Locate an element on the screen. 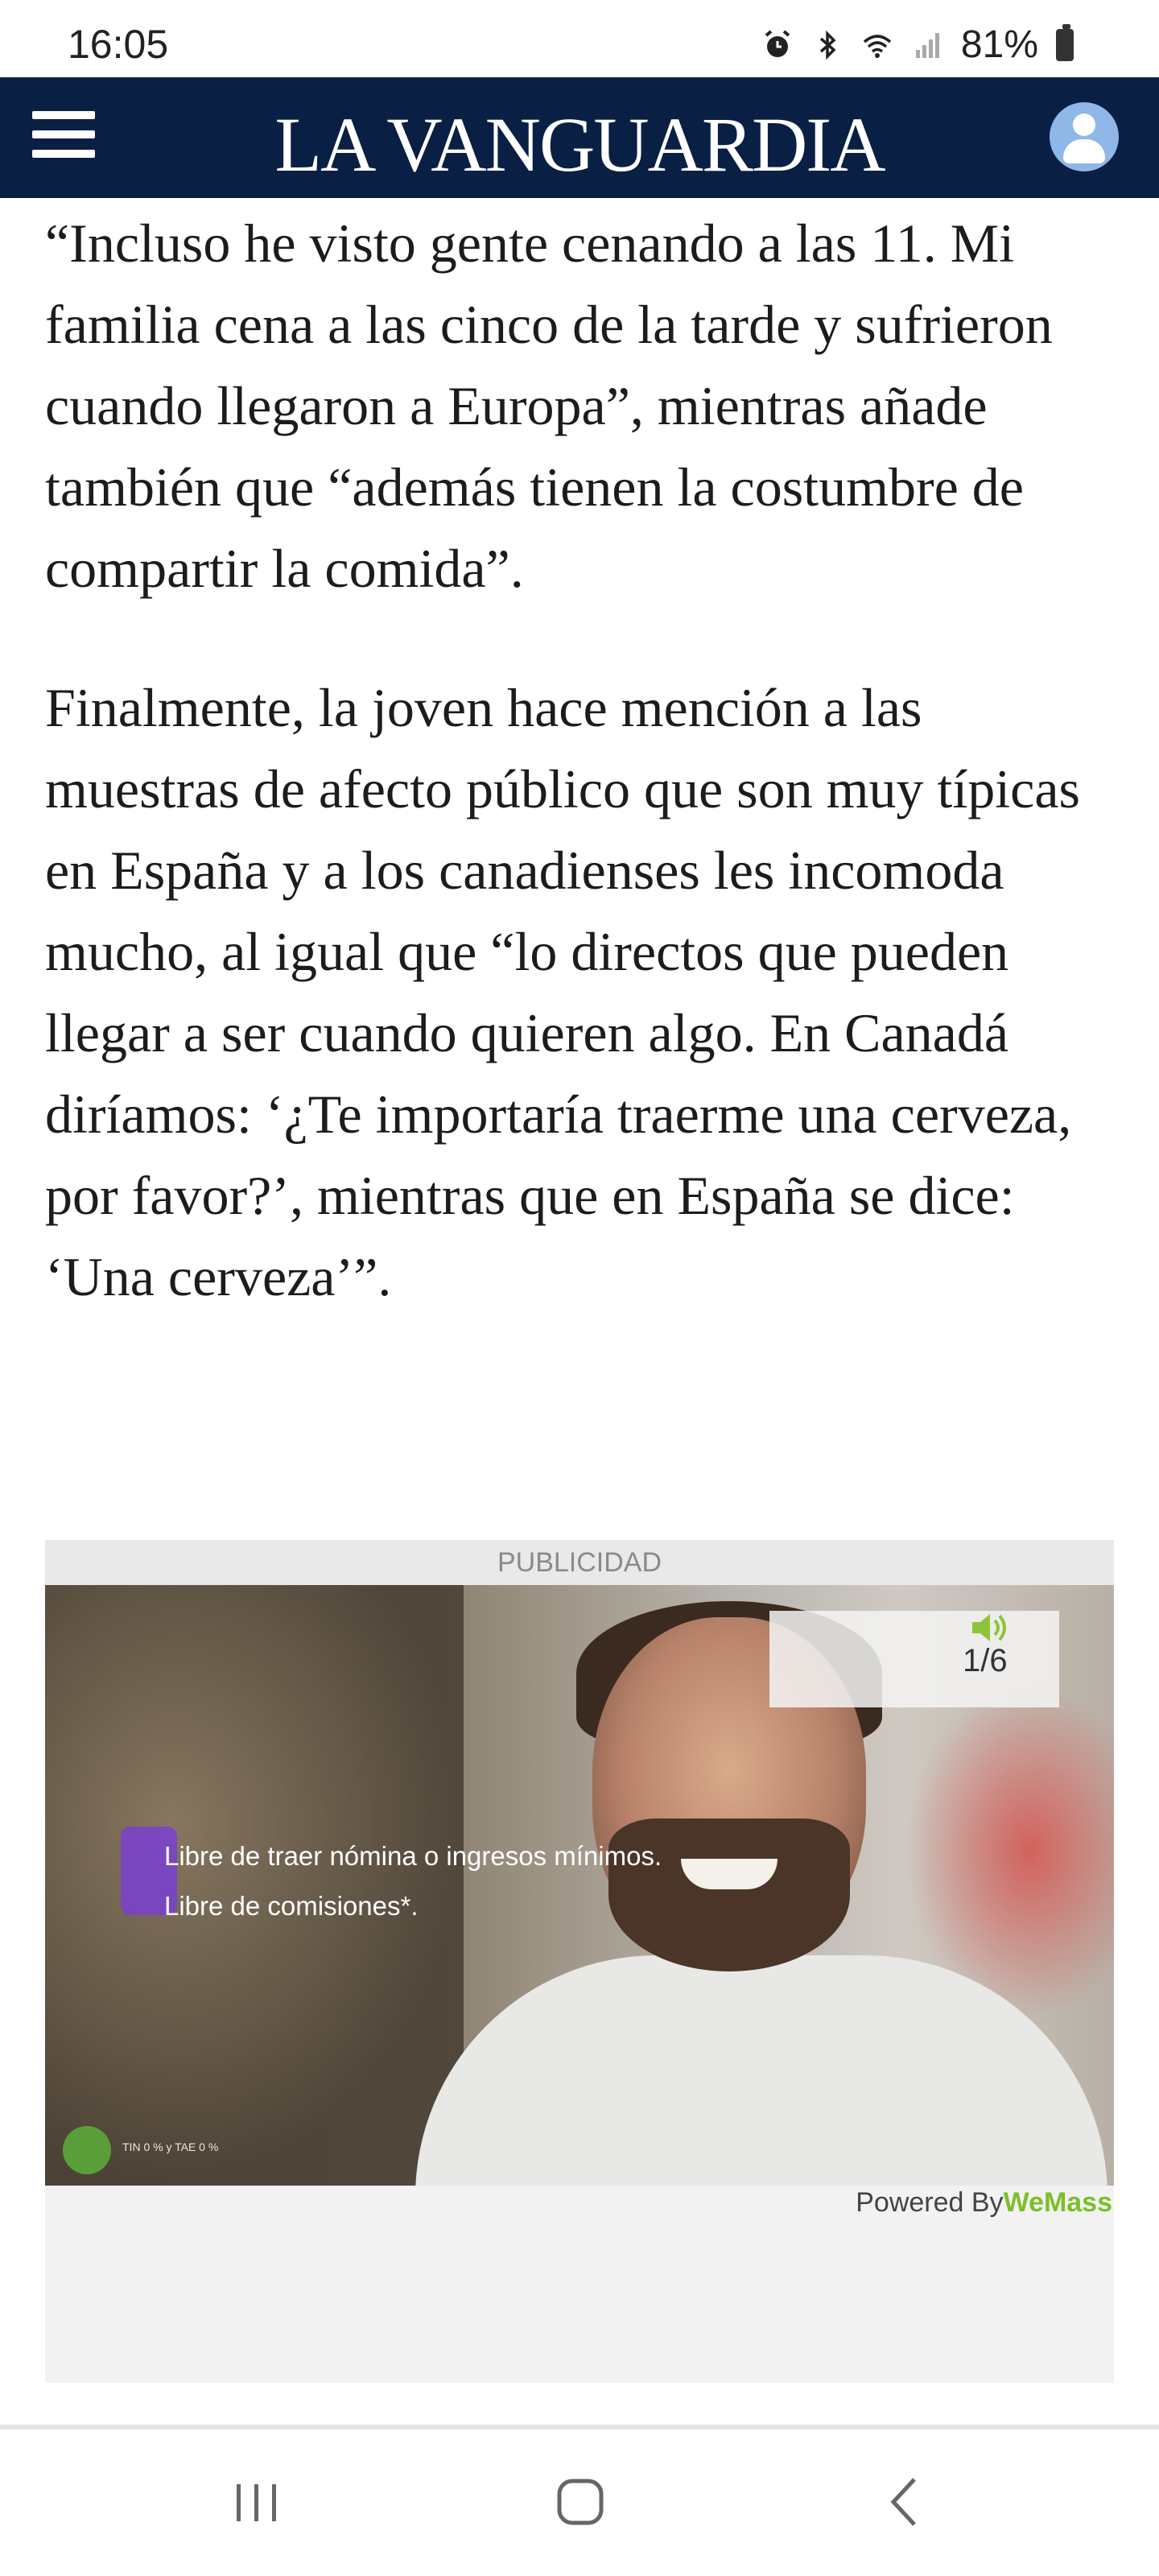  home-icon is located at coordinates (579, 2502).